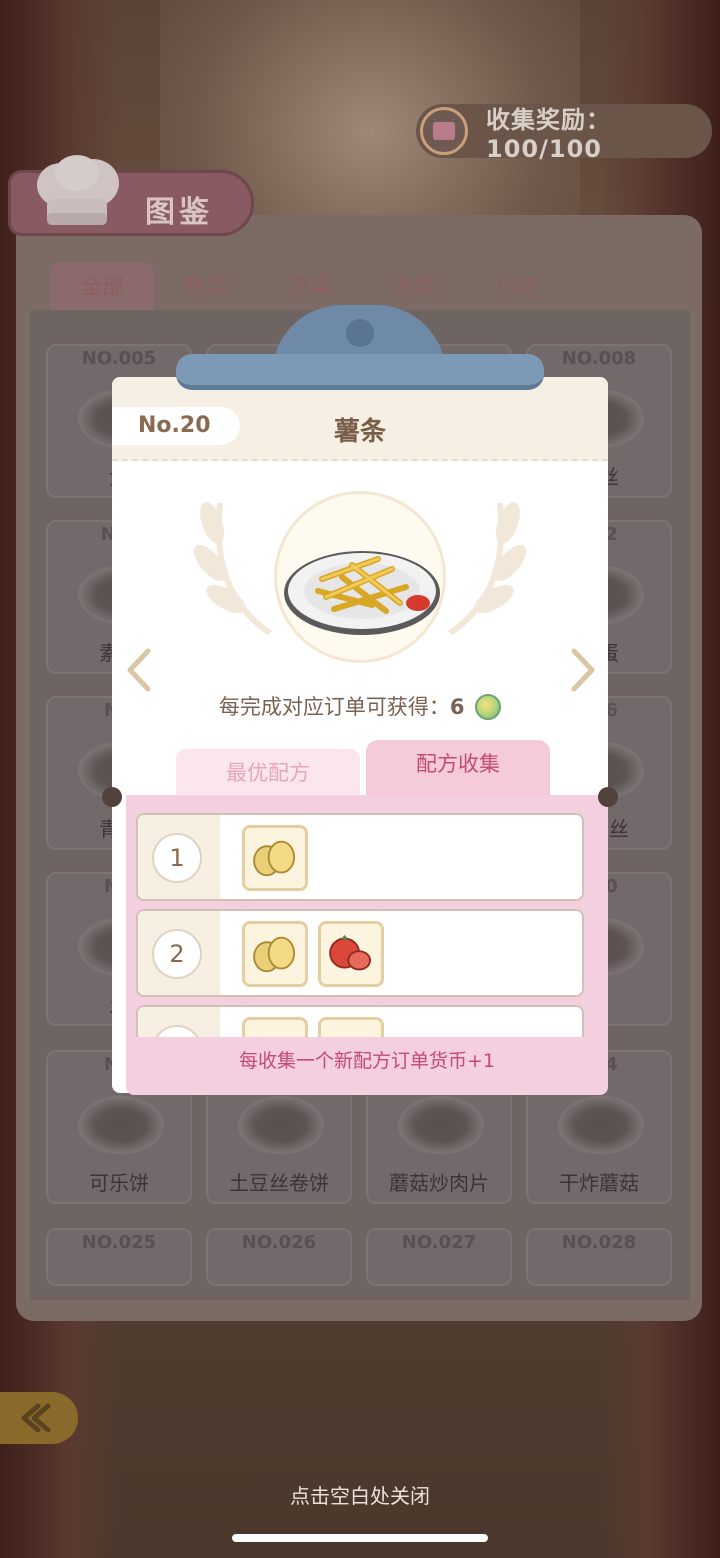 Image resolution: width=720 pixels, height=1558 pixels. Describe the element at coordinates (360, 372) in the screenshot. I see `clipboard-bar` at that location.